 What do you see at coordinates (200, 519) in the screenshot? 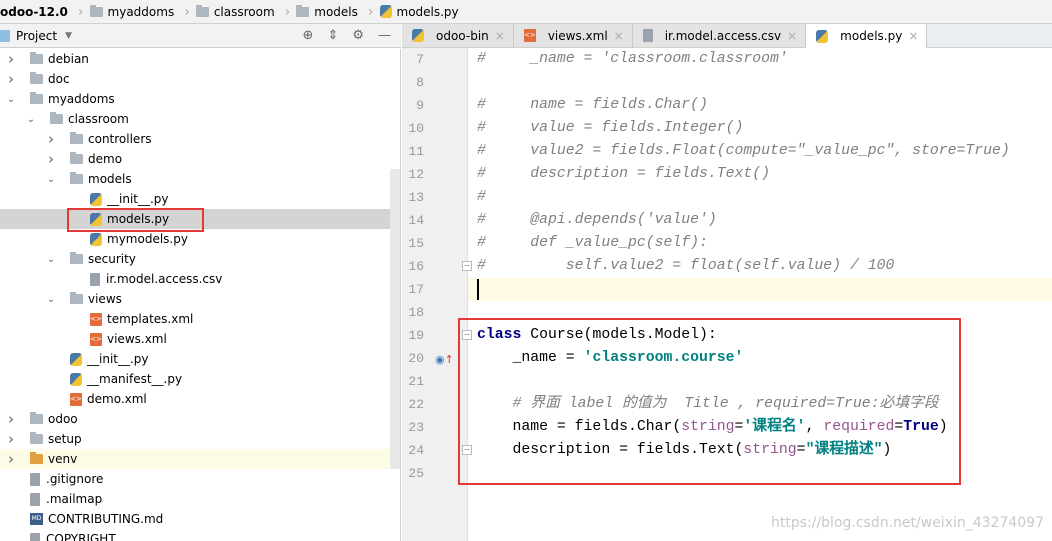
I see `tree-item: MD CONTRIBUTING.md` at bounding box center [200, 519].